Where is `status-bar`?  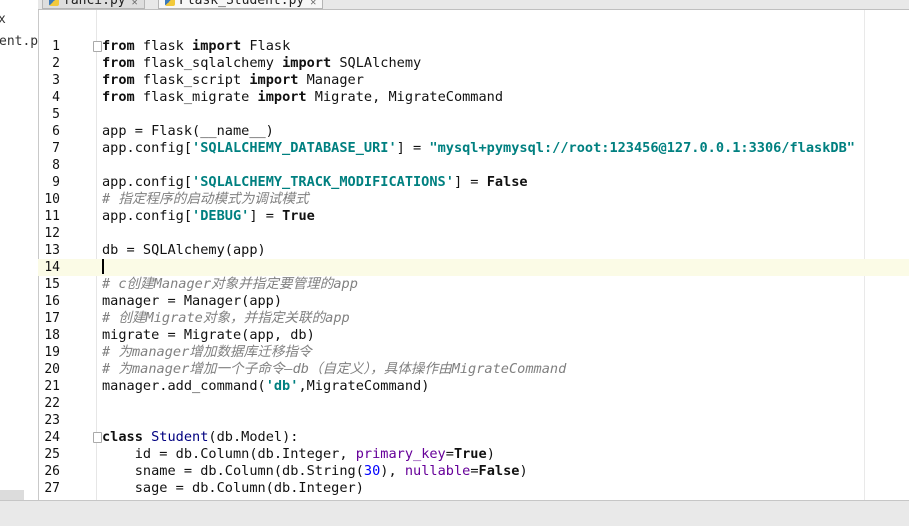 status-bar is located at coordinates (454, 513).